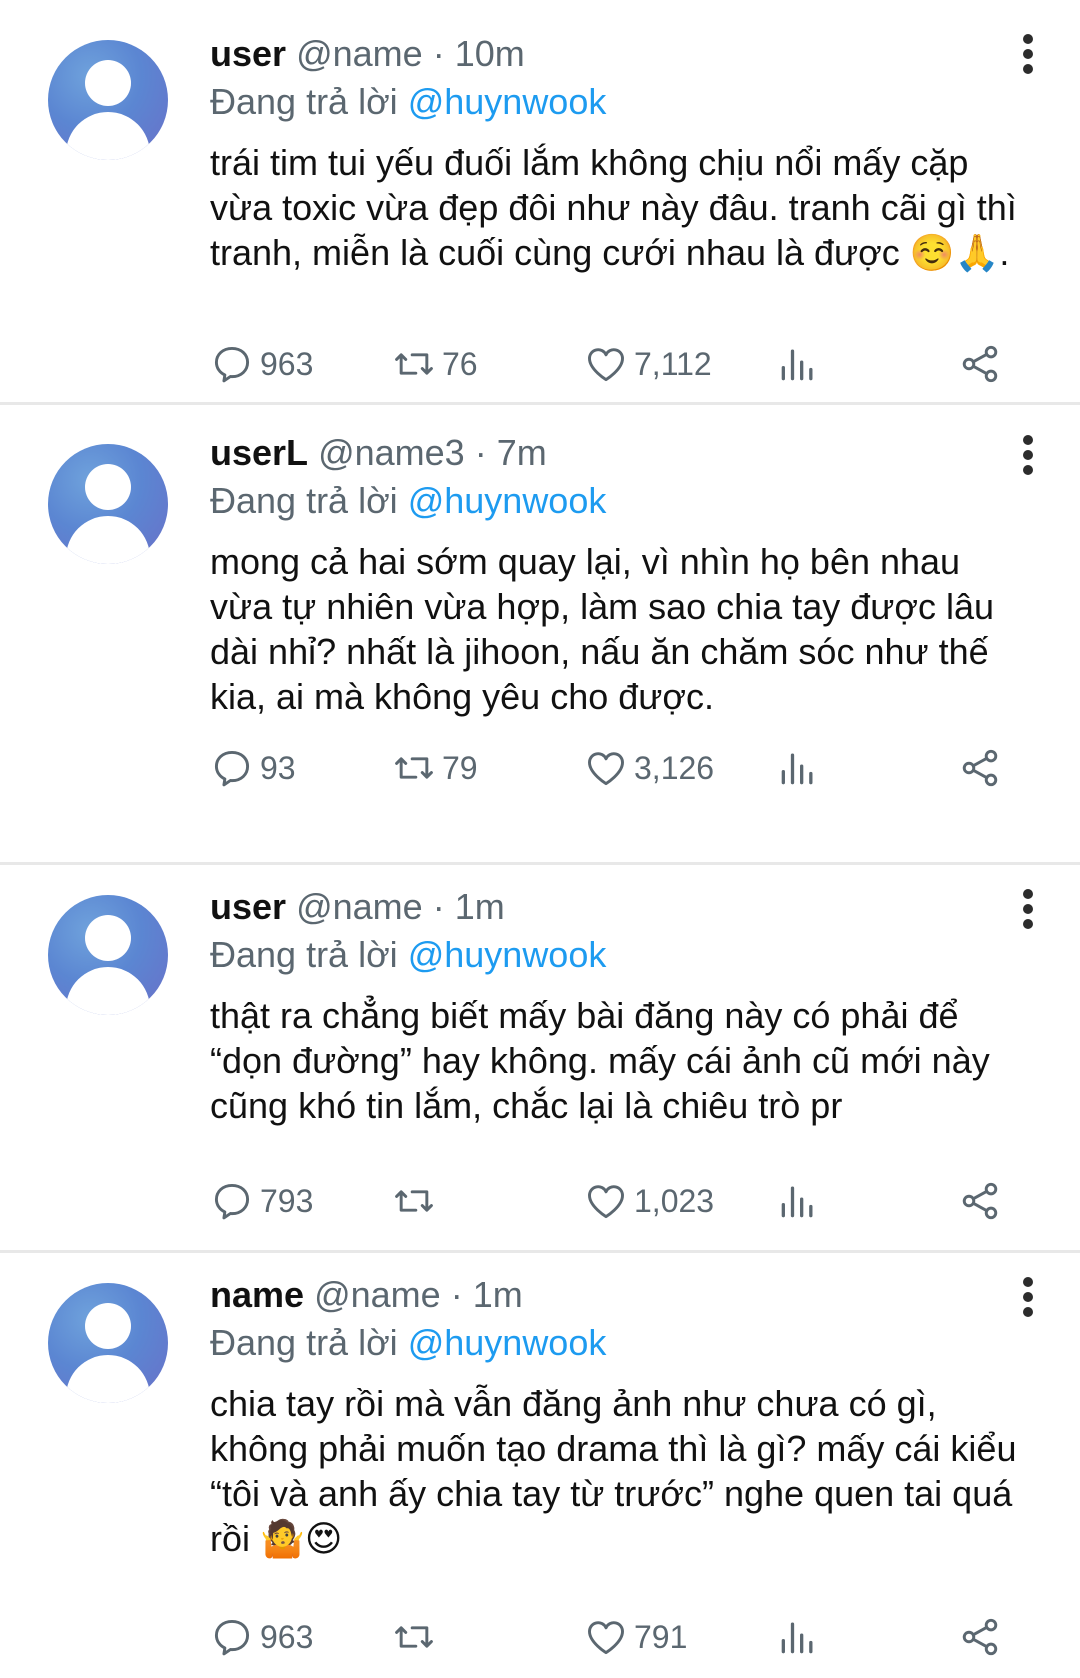 The image size is (1080, 1678). Describe the element at coordinates (620, 1295) in the screenshot. I see `tweet-header: name @name · 1m` at that location.